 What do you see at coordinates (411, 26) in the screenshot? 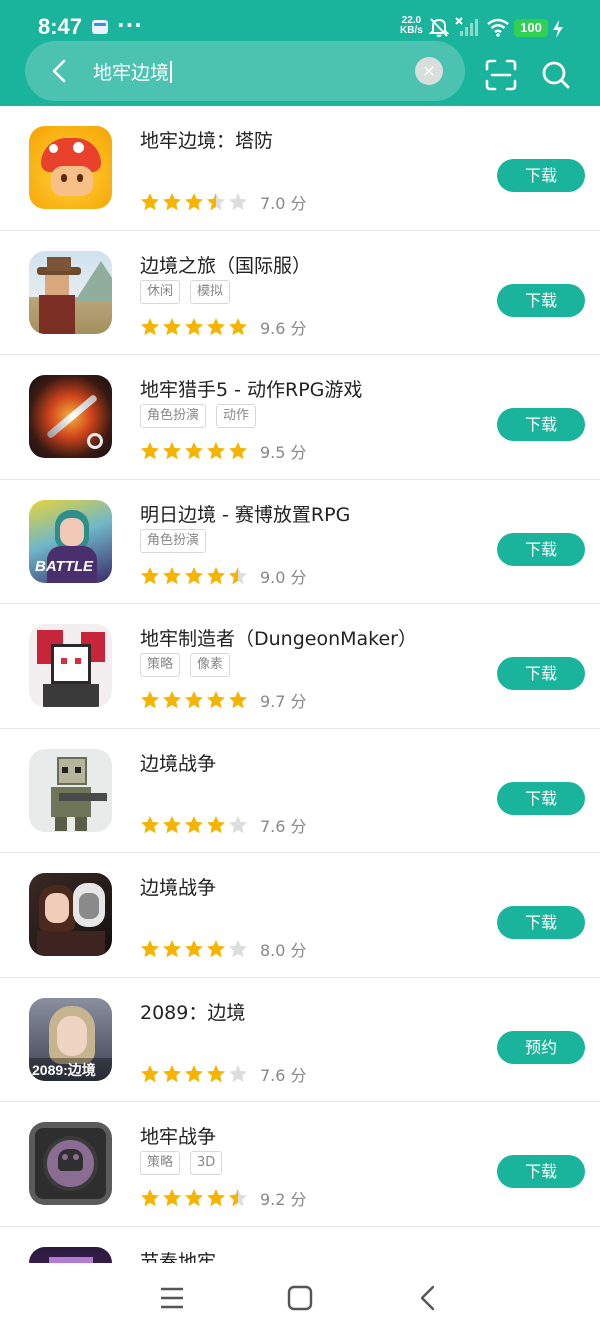
I see `net-speed: 22.0 KB/s` at bounding box center [411, 26].